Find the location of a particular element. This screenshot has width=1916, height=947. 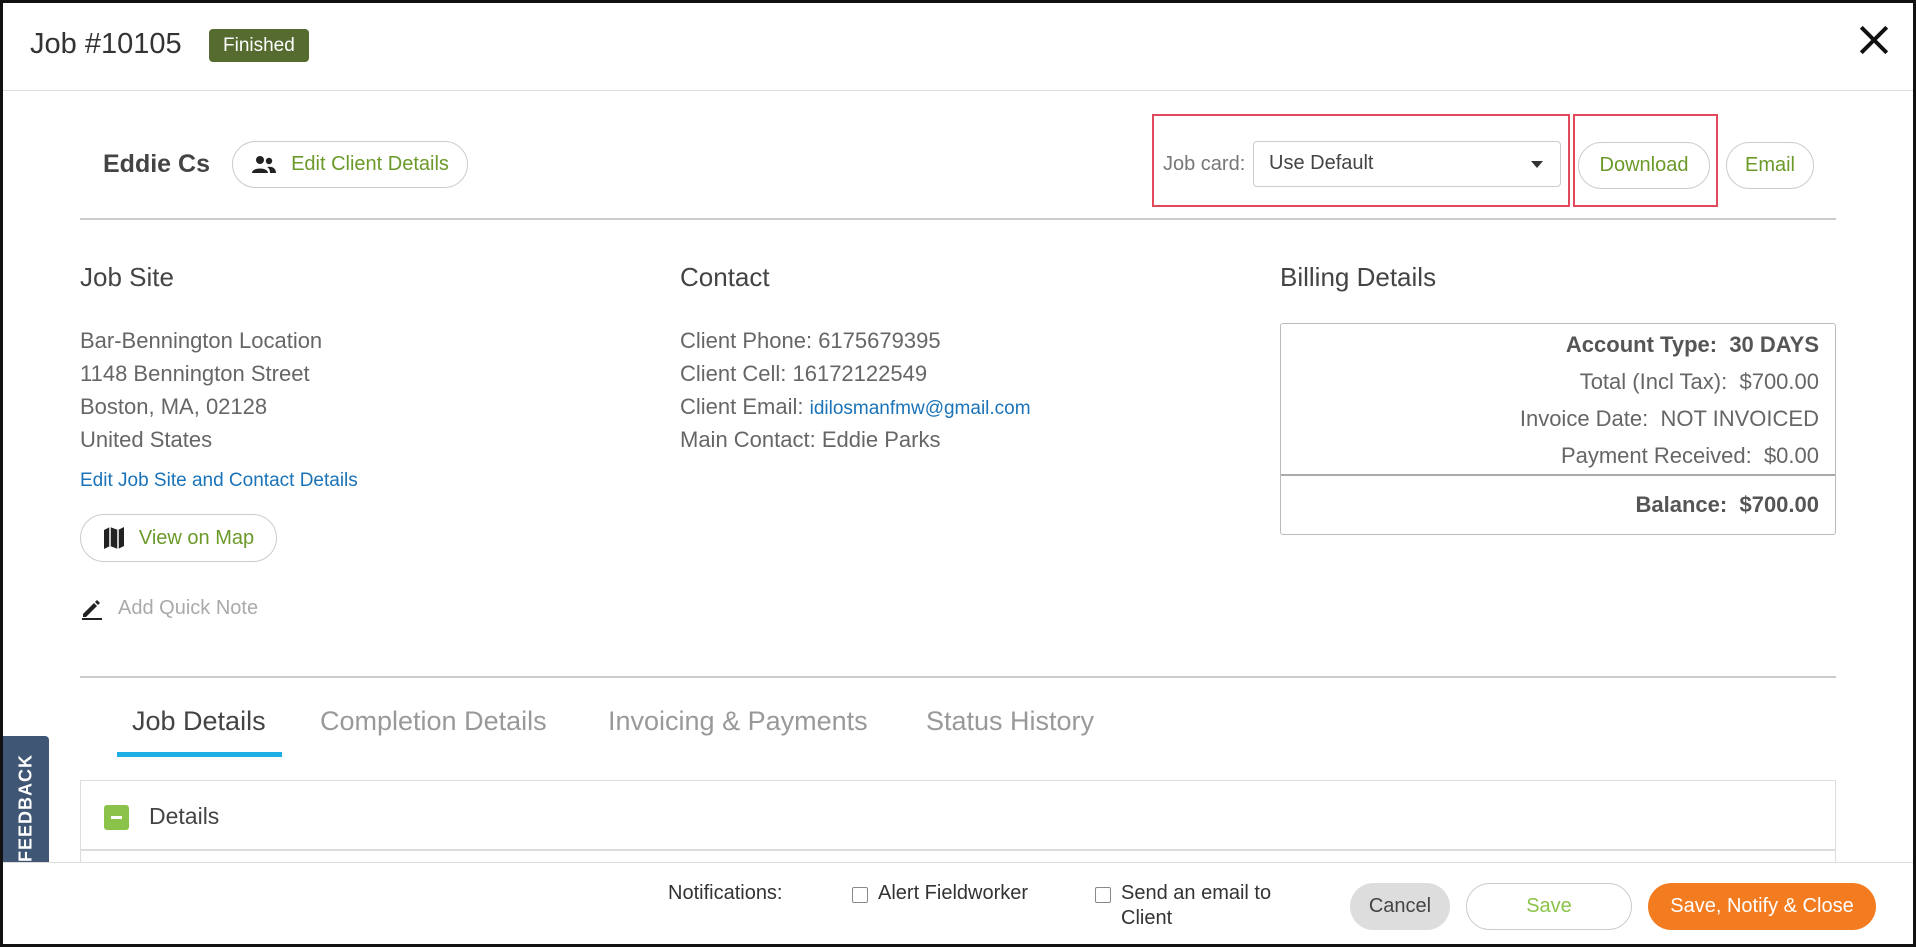

client-phone: Client Phone: 6175679395 is located at coordinates (810, 340).